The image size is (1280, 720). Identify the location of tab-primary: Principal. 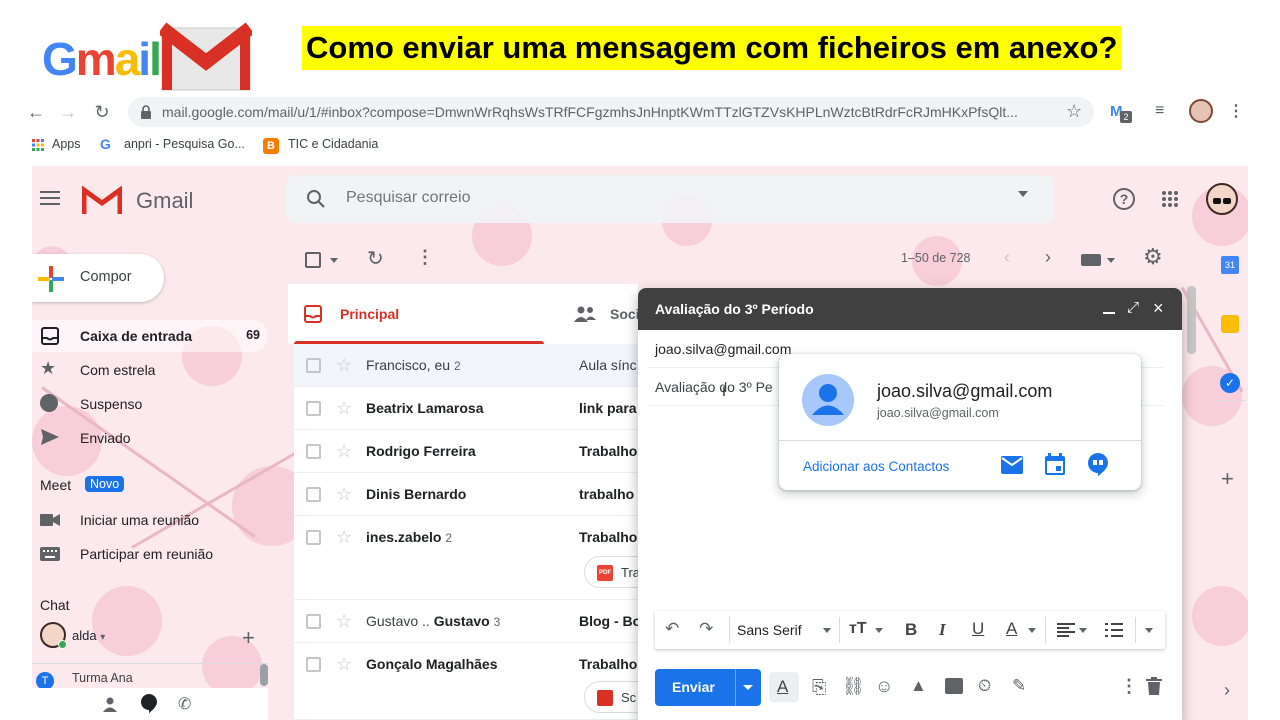
(416, 314).